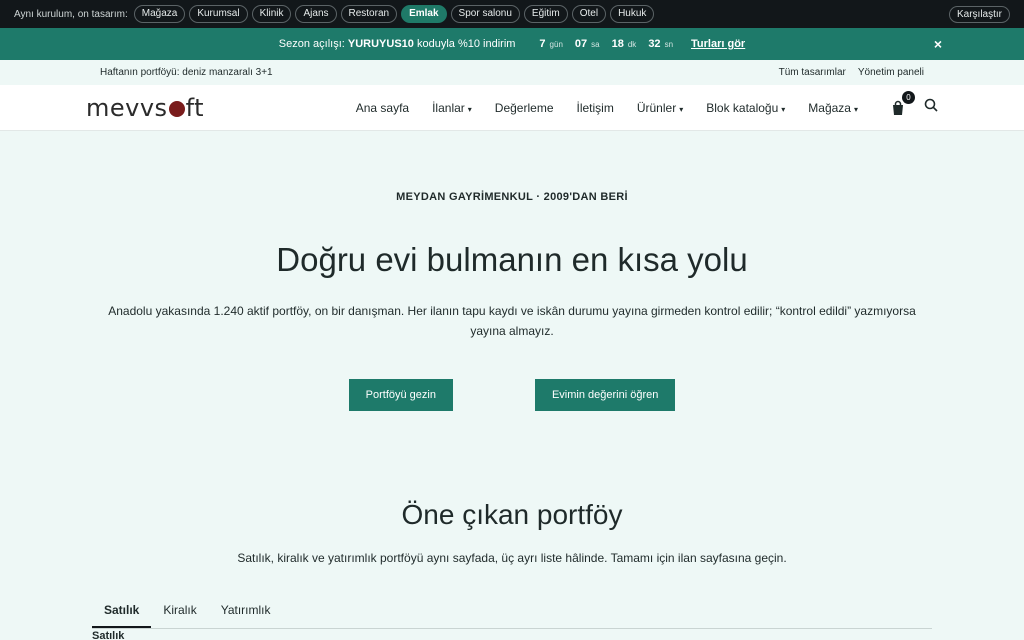 The image size is (1024, 640). Describe the element at coordinates (512, 197) in the screenshot. I see `hero-eyebrow: MEYDAN GAYRİMENKUL · 2009'DAN BERİ` at that location.